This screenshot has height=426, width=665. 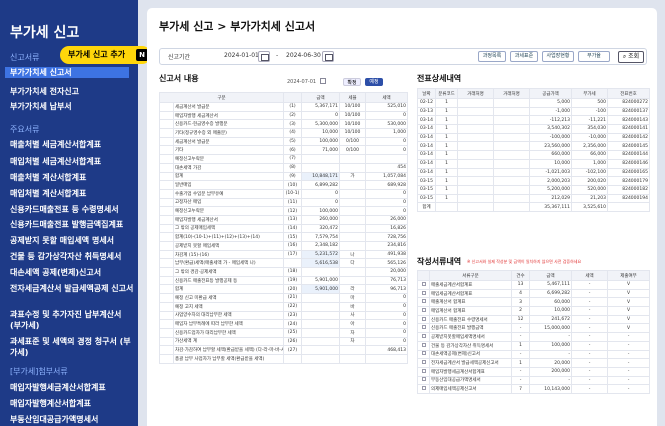 What do you see at coordinates (492, 56) in the screenshot?
I see `process-list-button: 과정목록` at bounding box center [492, 56].